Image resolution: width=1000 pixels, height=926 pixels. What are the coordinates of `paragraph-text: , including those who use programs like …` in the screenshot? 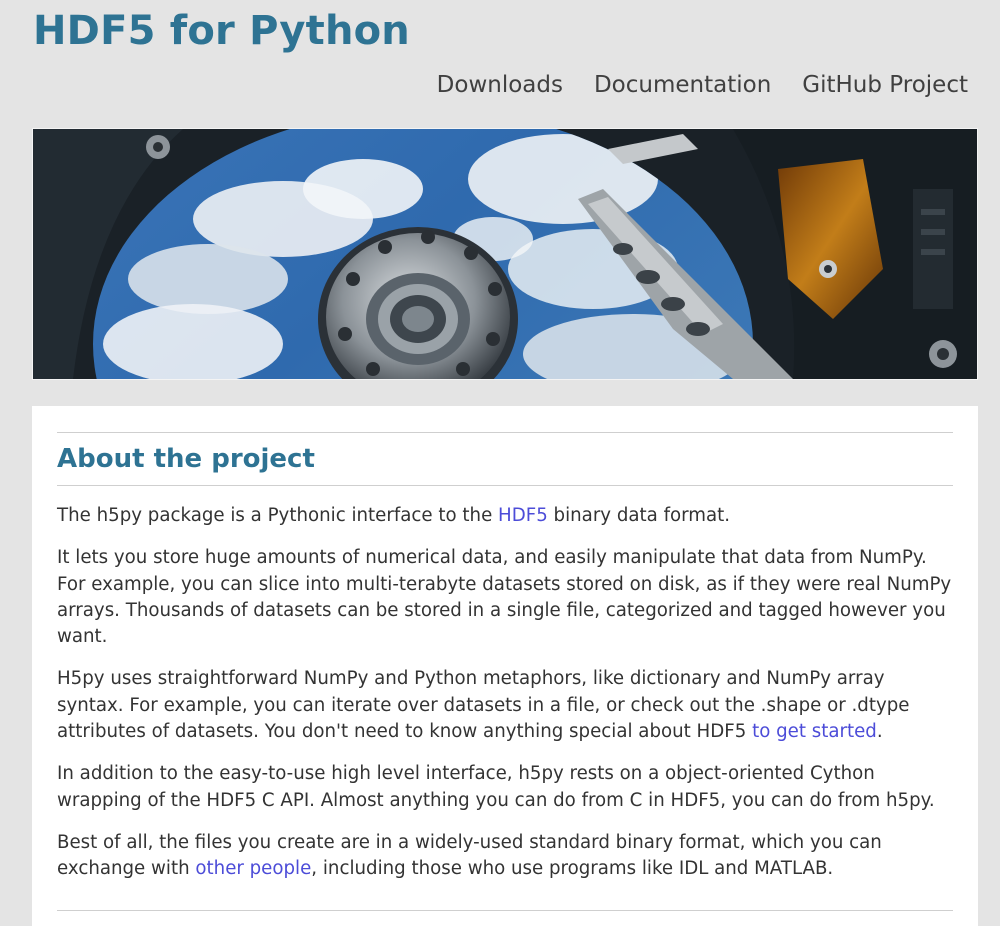 It's located at (572, 869).